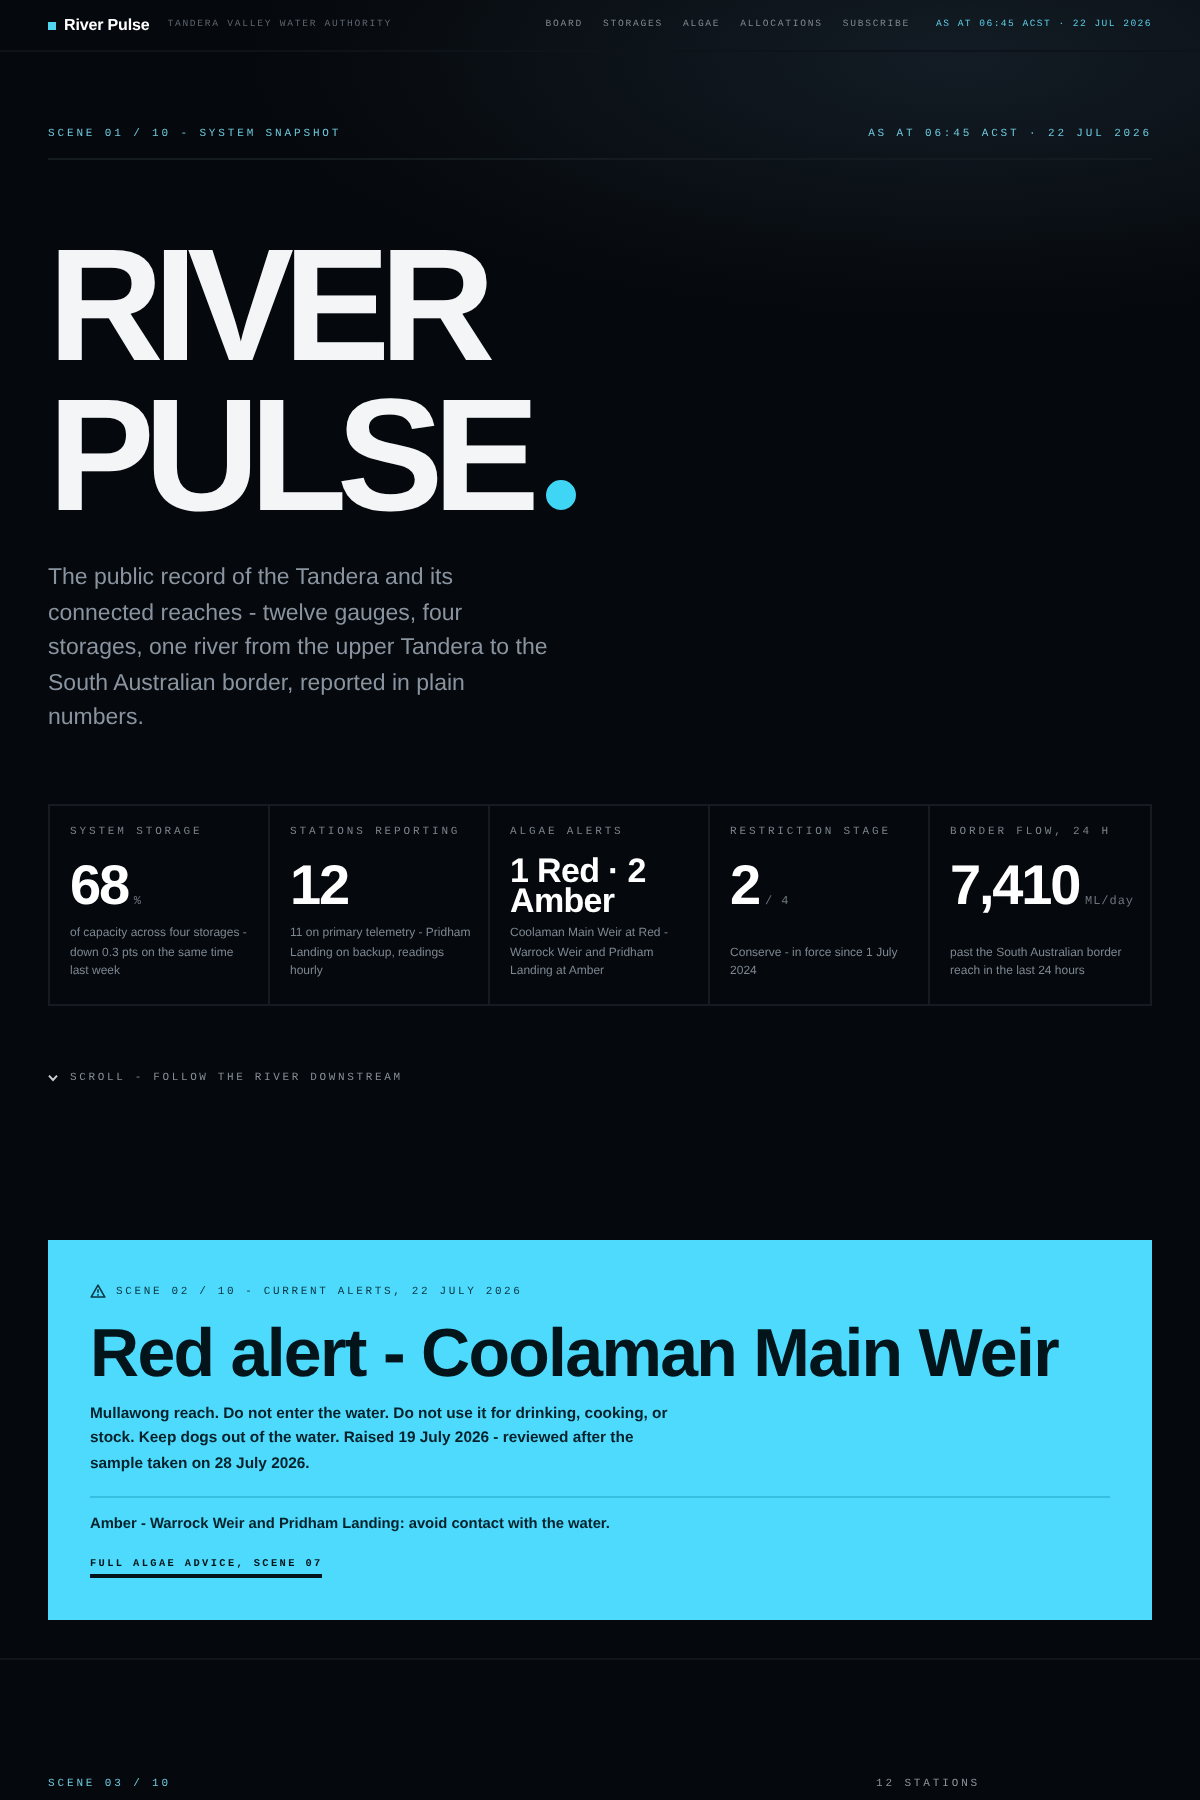  I want to click on stat-value: 7,410, so click(1016, 885).